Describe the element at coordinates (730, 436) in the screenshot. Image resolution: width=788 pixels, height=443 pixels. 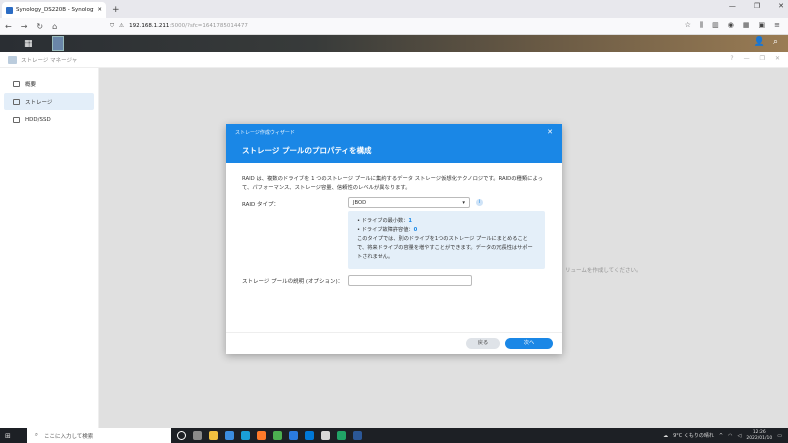
I see `network-icon: ◠` at that location.